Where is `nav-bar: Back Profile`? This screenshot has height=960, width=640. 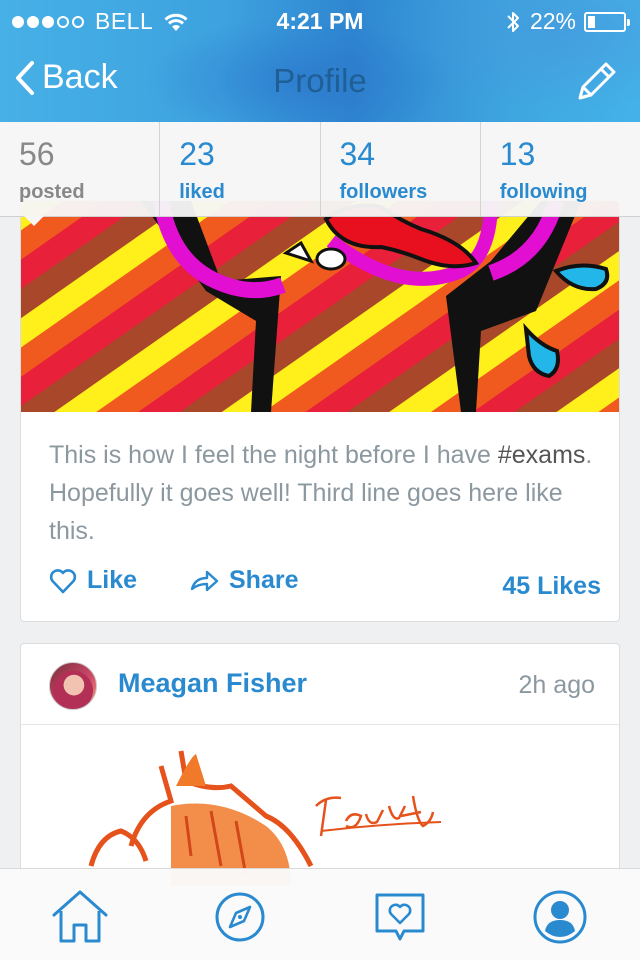
nav-bar: Back Profile is located at coordinates (320, 81).